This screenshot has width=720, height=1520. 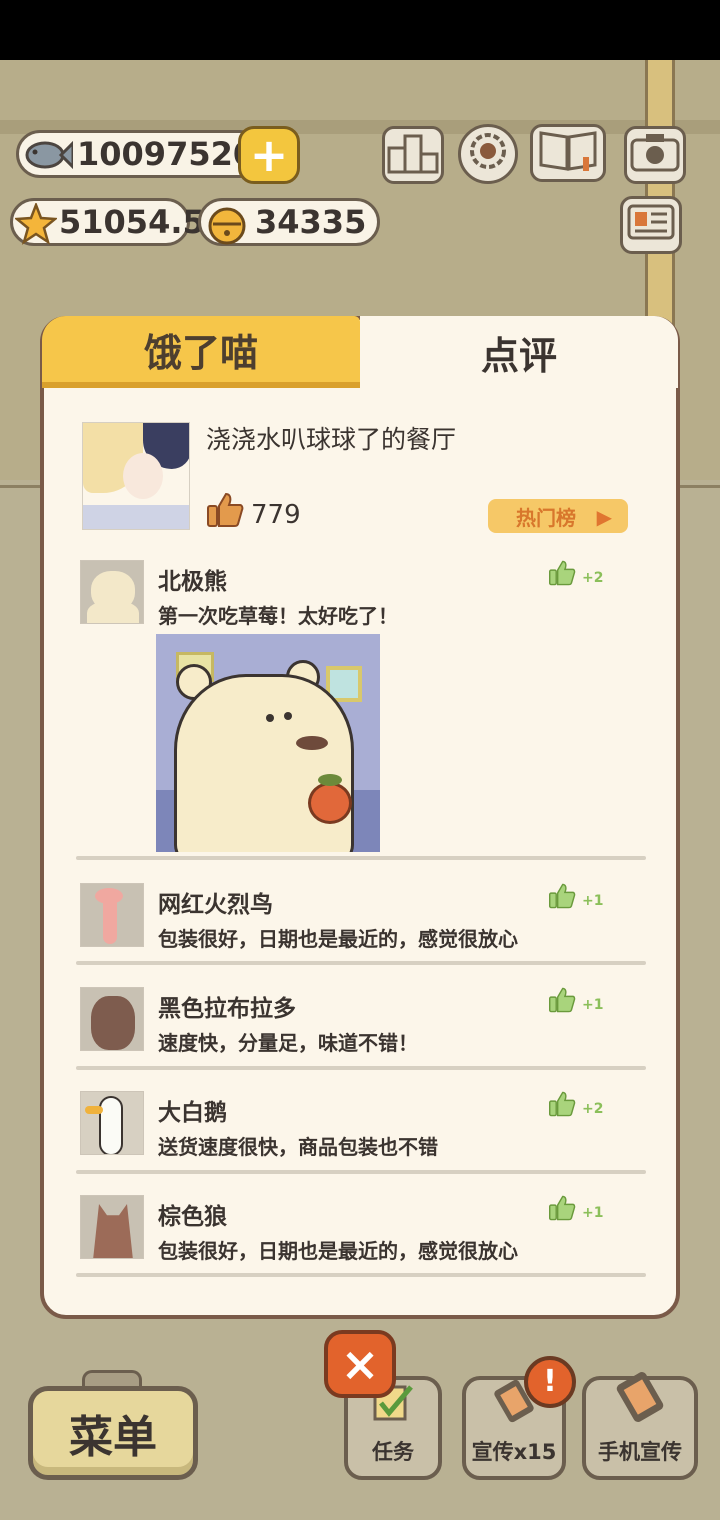 I want to click on review-text: 第一次吃草莓！太好吃了！, so click(x=278, y=616).